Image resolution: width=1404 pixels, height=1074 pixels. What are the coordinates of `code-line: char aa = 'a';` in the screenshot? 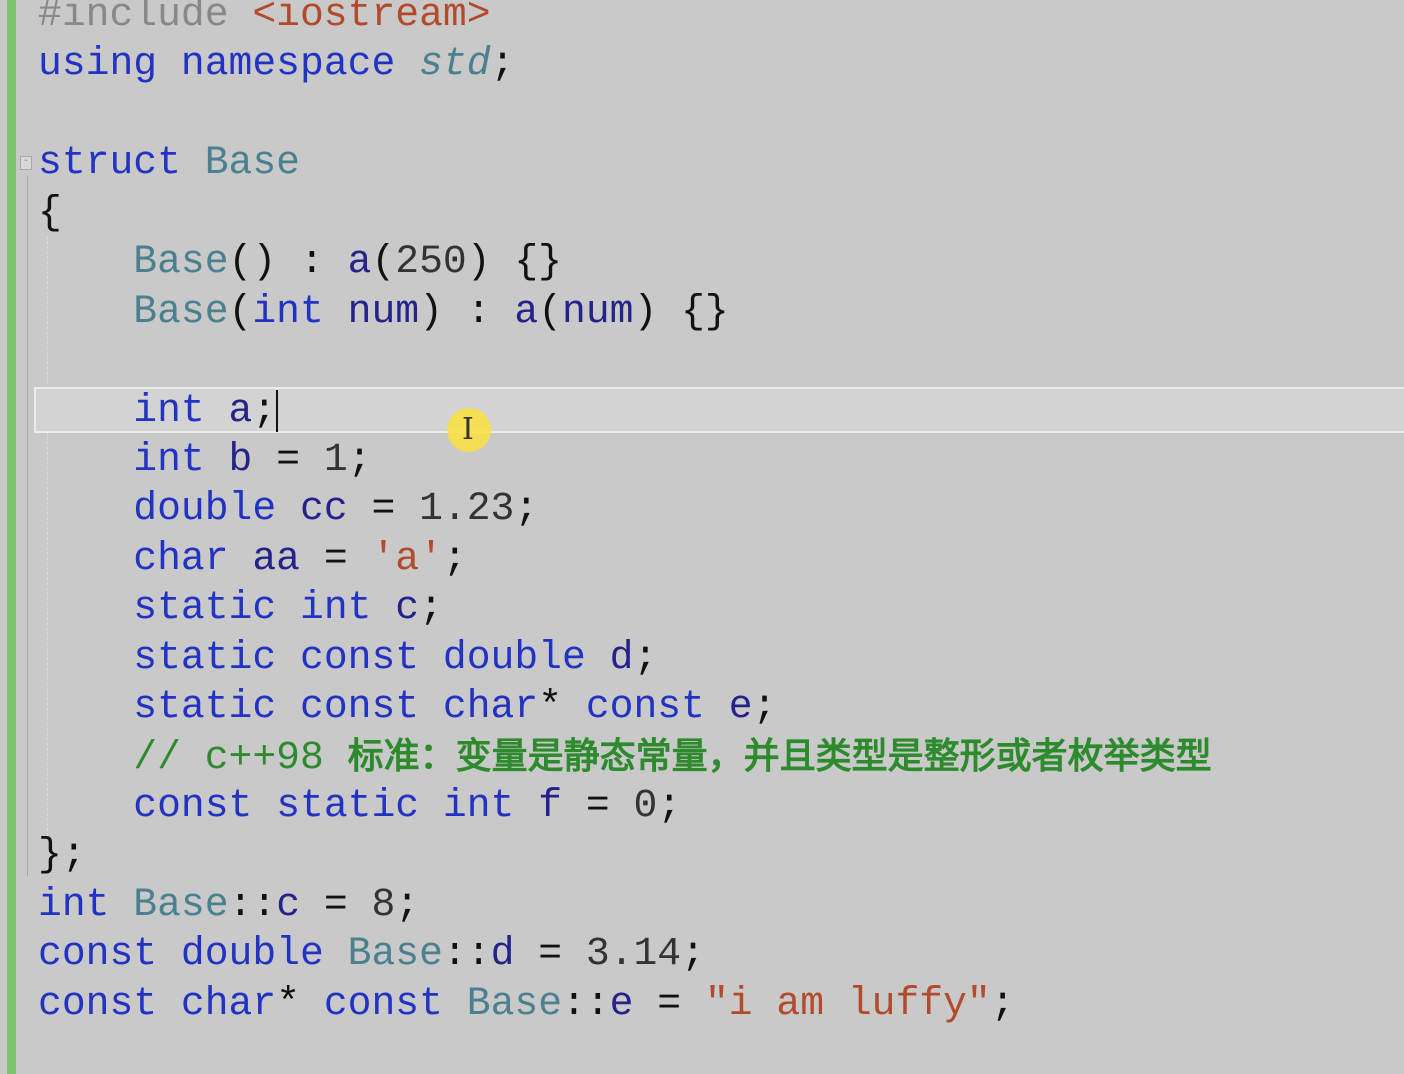 It's located at (625, 558).